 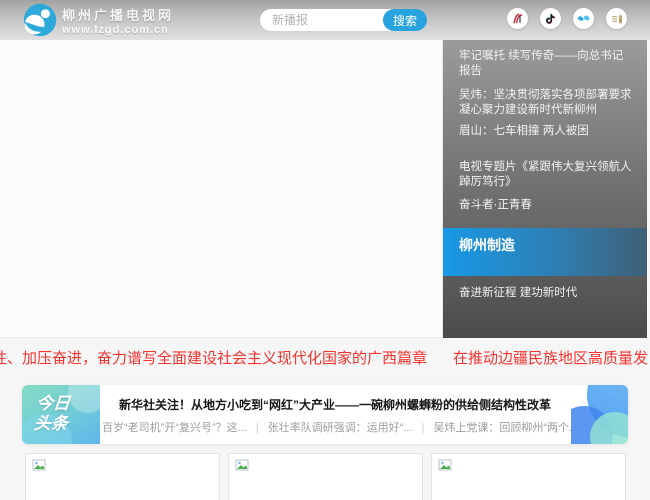 I want to click on ticker-item: 在推动边疆民族地区高质量发, so click(x=550, y=359).